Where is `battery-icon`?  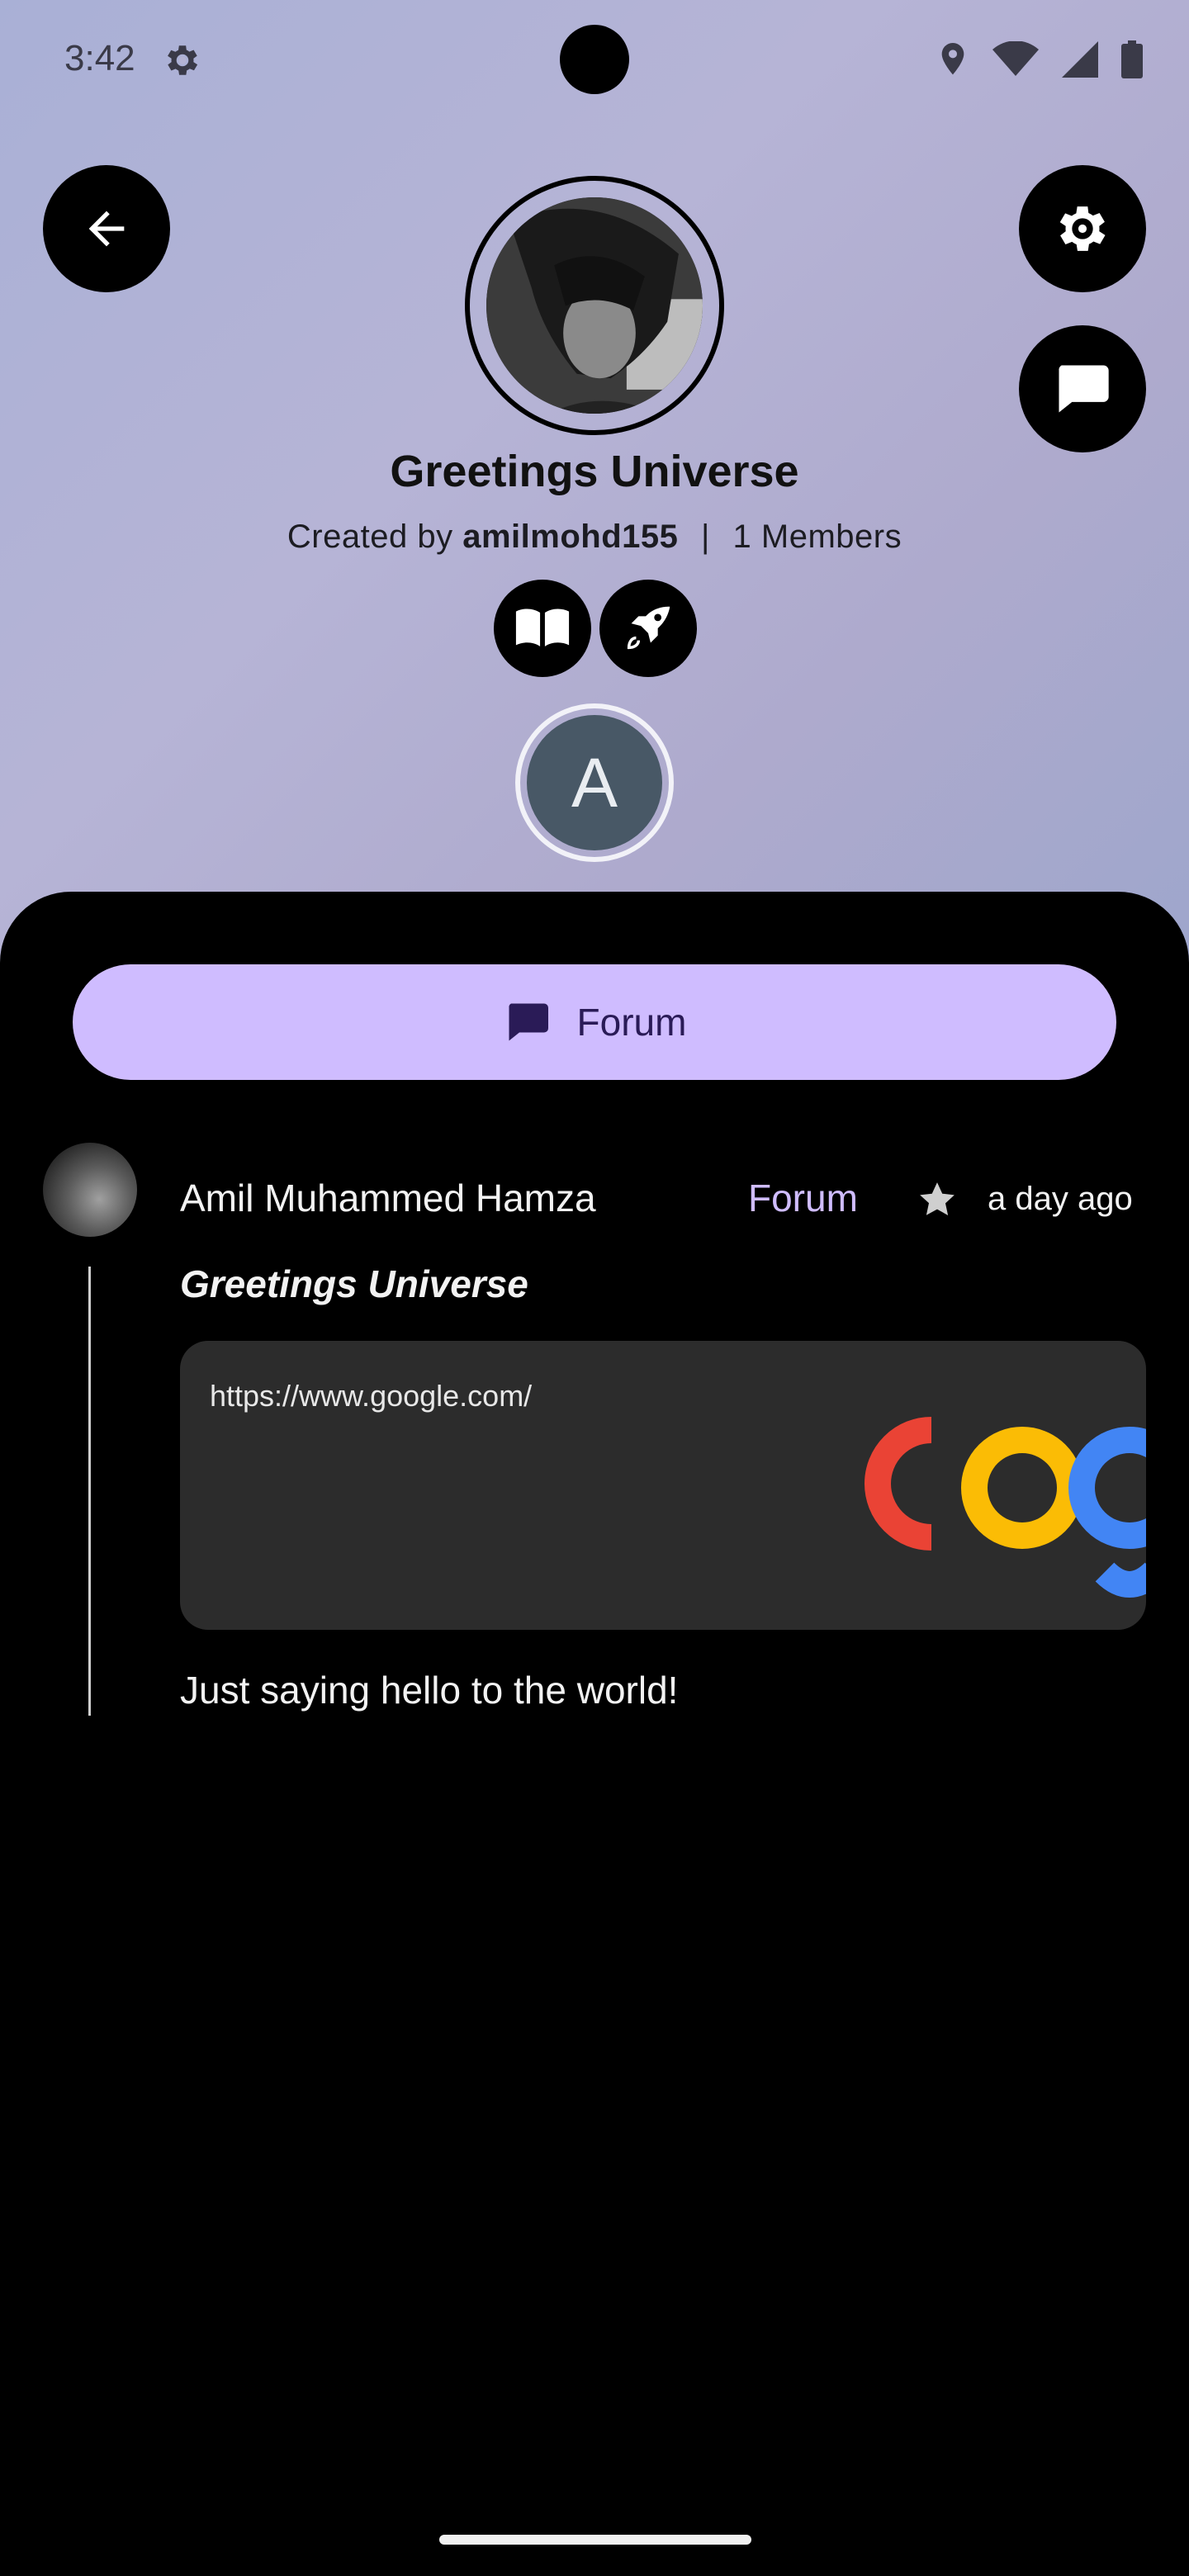
battery-icon is located at coordinates (1132, 59).